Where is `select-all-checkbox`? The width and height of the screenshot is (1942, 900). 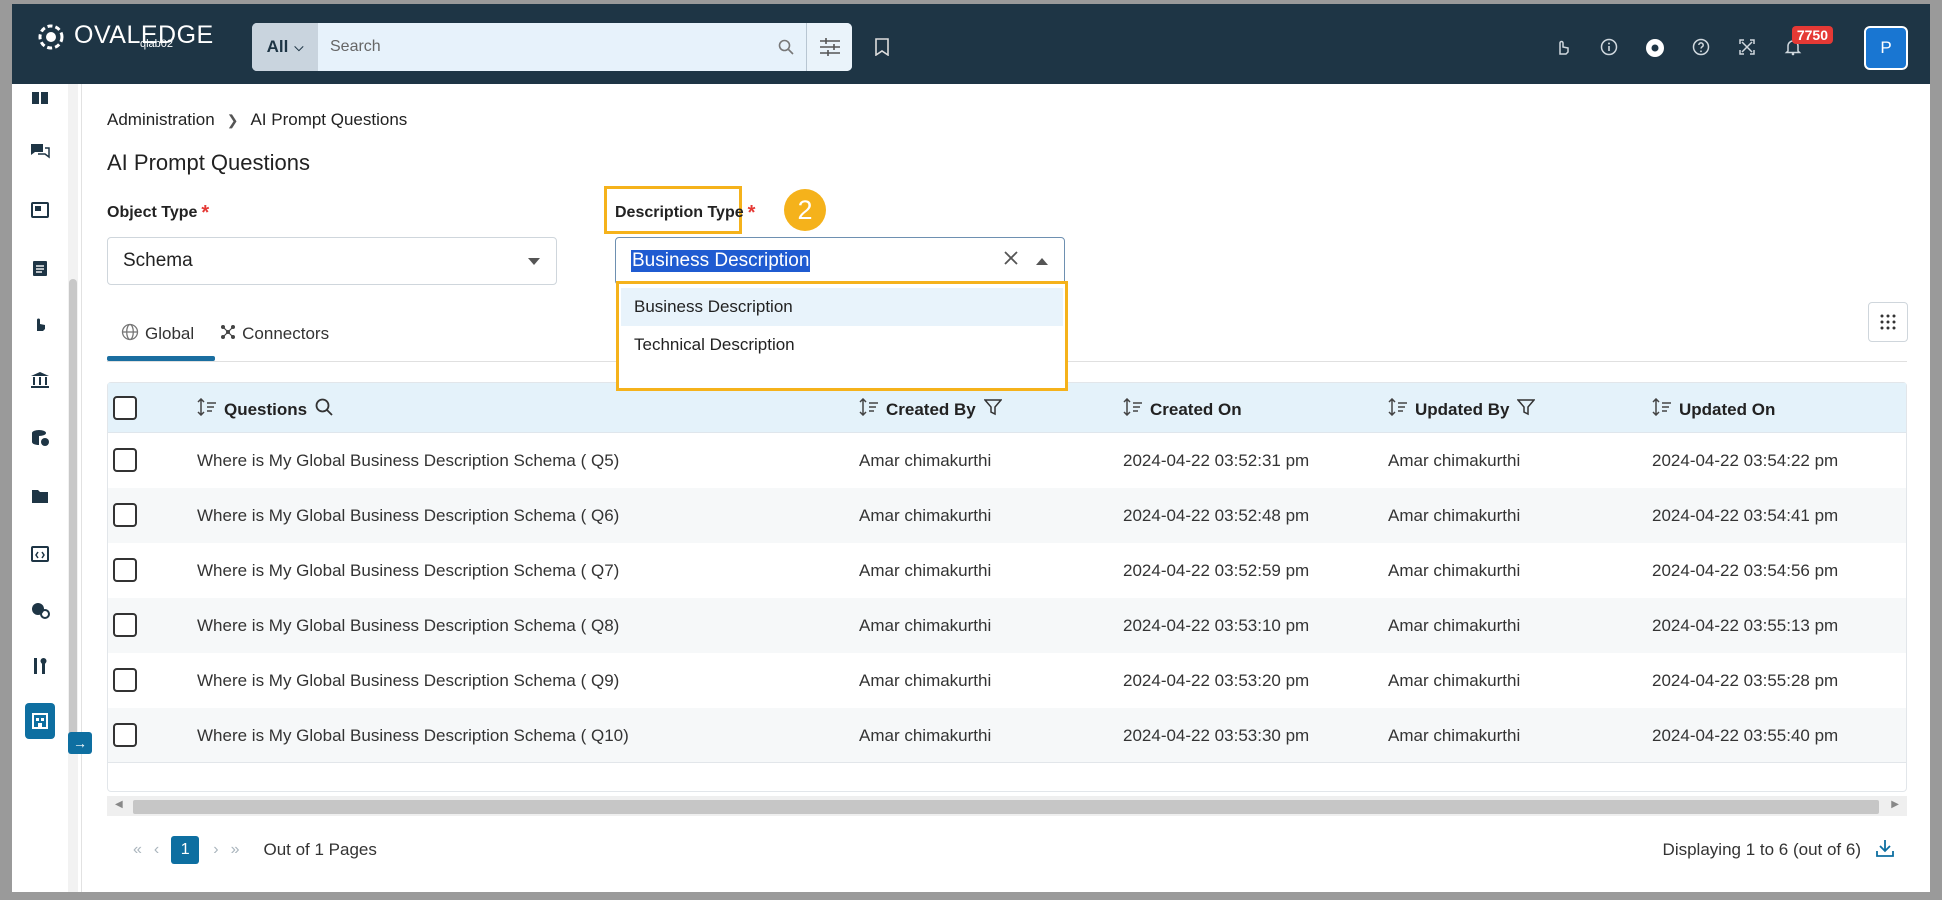 select-all-checkbox is located at coordinates (125, 408).